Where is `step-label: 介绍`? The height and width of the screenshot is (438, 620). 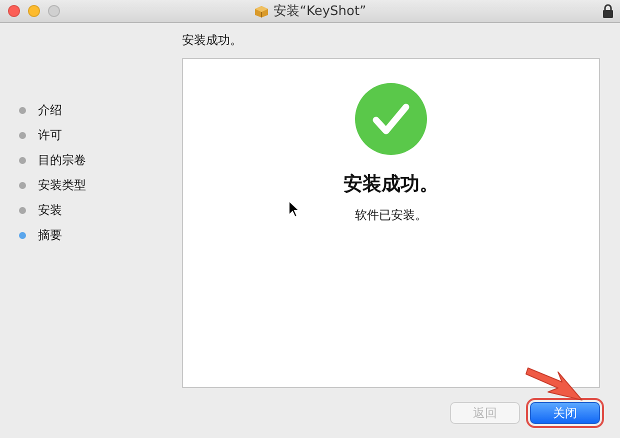 step-label: 介绍 is located at coordinates (50, 110).